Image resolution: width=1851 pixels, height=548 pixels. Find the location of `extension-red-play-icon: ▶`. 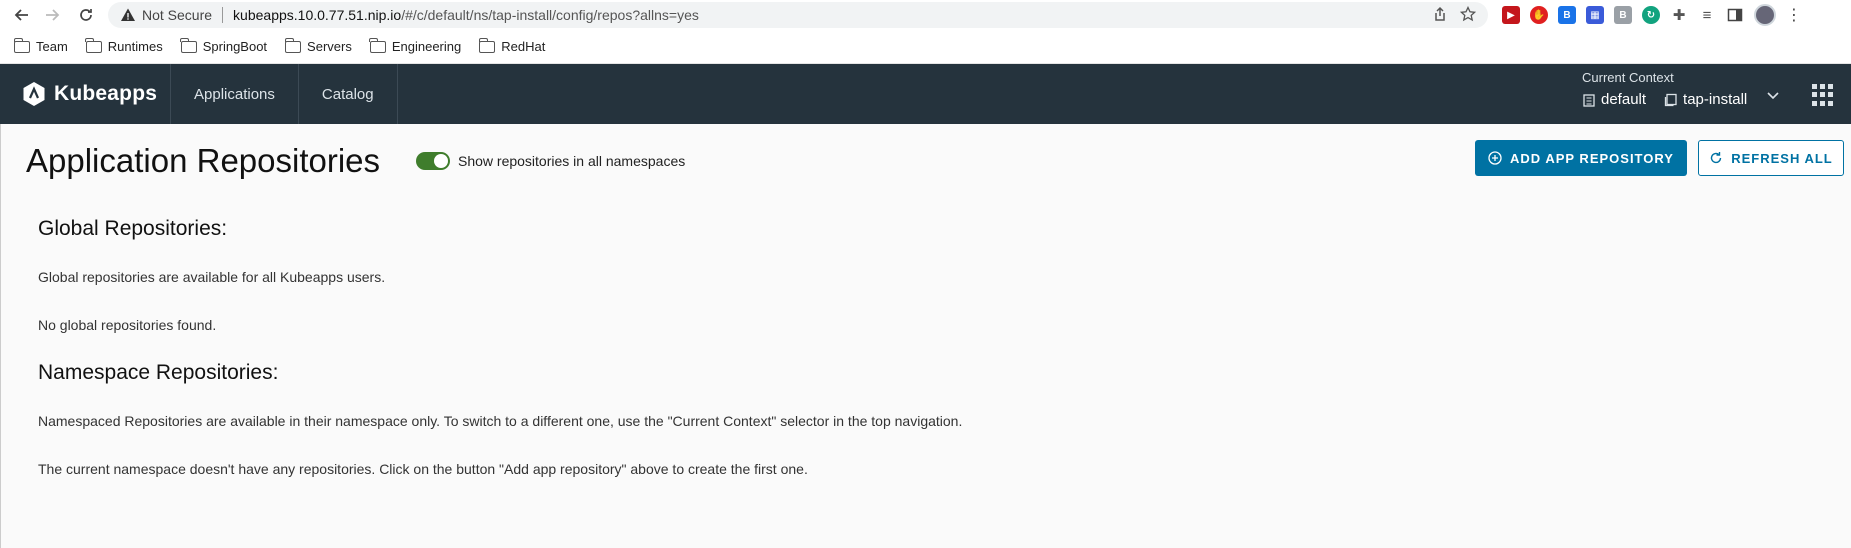

extension-red-play-icon: ▶ is located at coordinates (1511, 15).